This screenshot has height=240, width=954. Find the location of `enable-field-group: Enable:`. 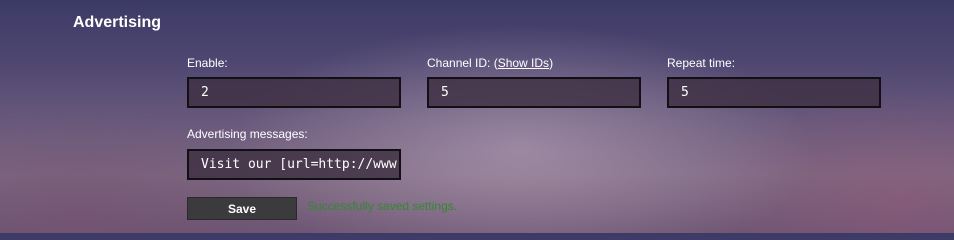

enable-field-group: Enable: is located at coordinates (207, 63).